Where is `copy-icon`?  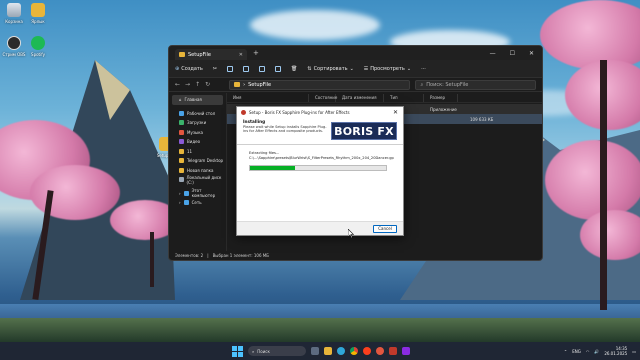
copy-icon is located at coordinates (230, 68).